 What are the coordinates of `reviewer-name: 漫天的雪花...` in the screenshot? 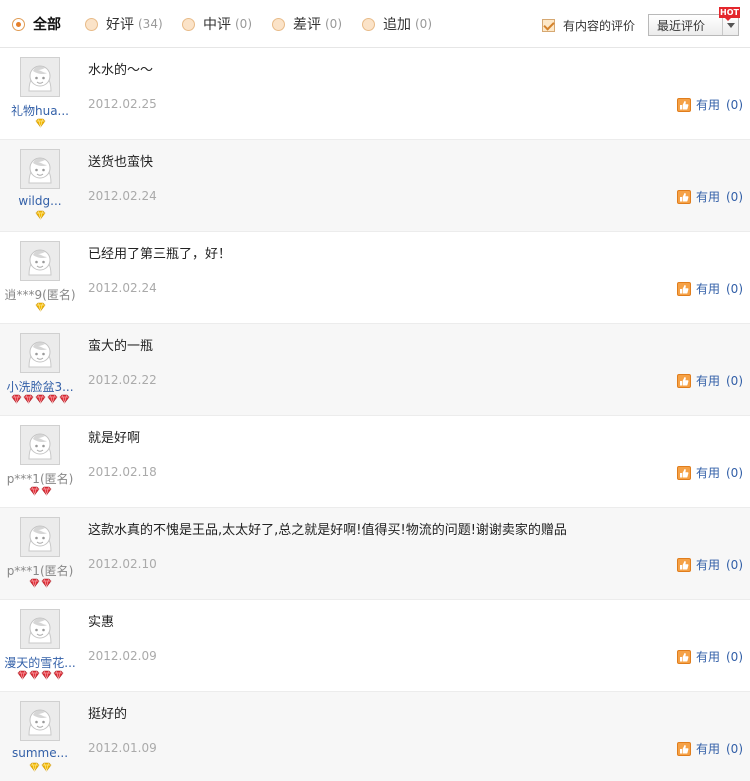 It's located at (40, 662).